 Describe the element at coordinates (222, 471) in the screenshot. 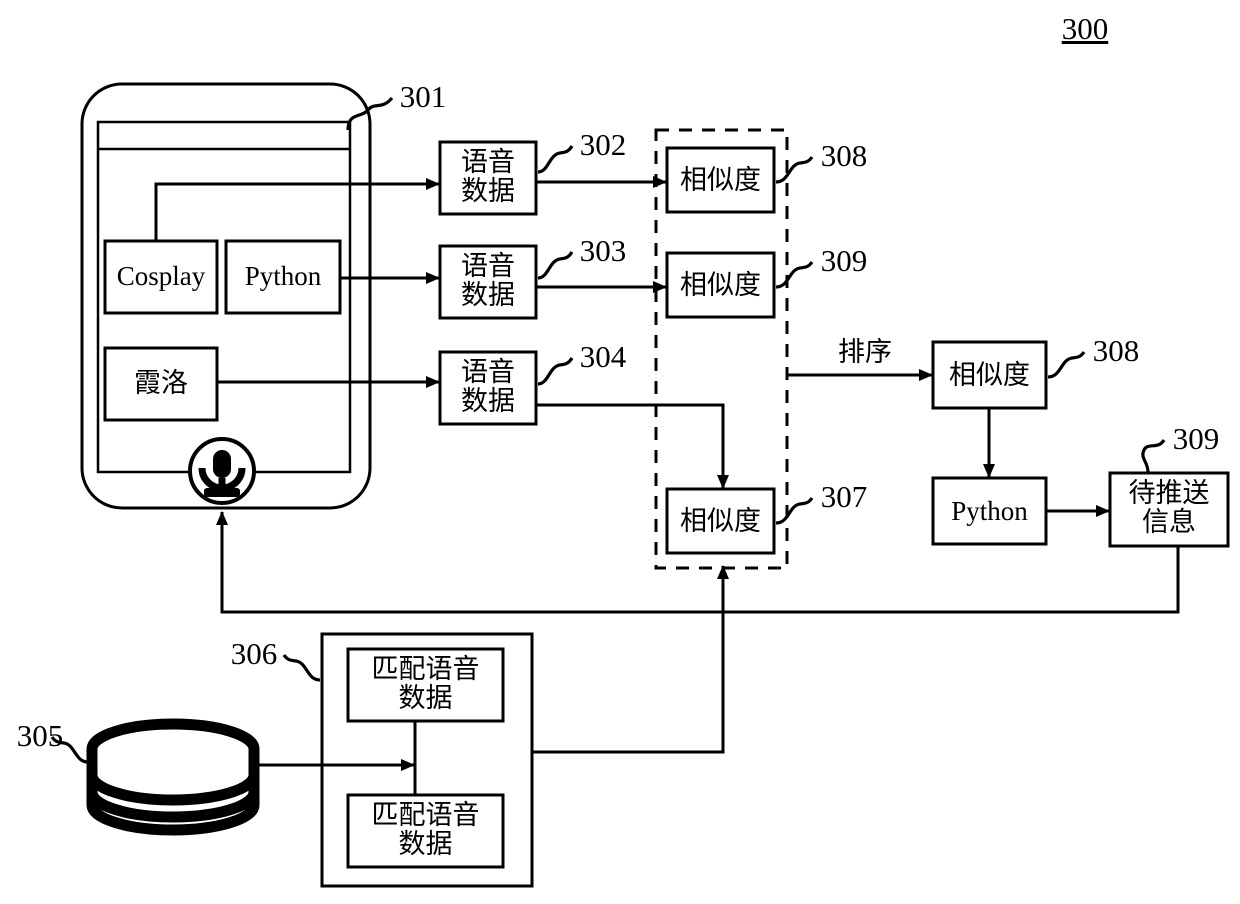

I see `microphone-icon` at that location.